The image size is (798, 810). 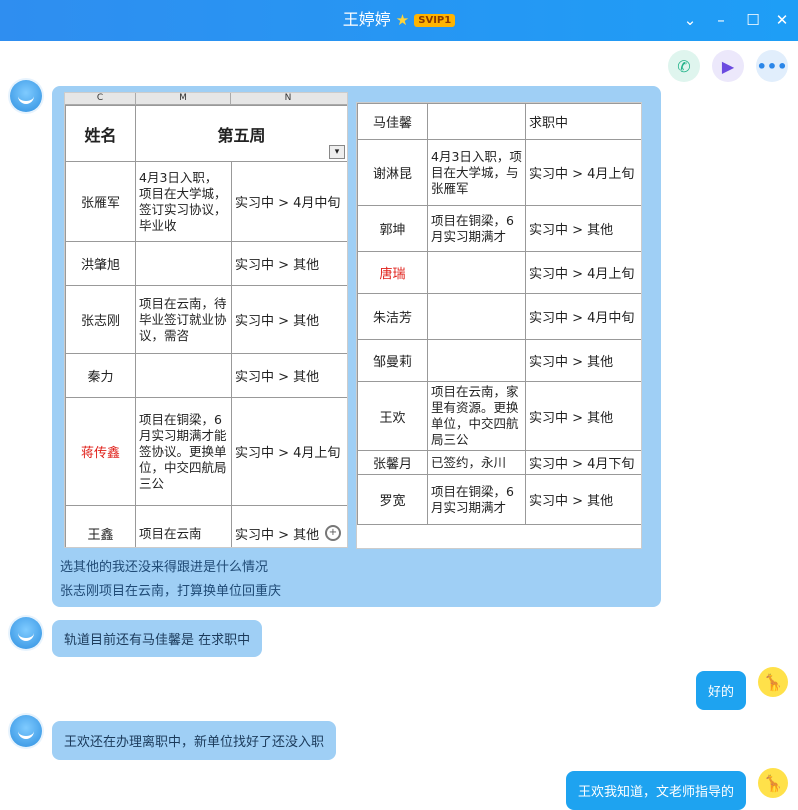 I want to click on maximize-icon: ☐, so click(x=753, y=20).